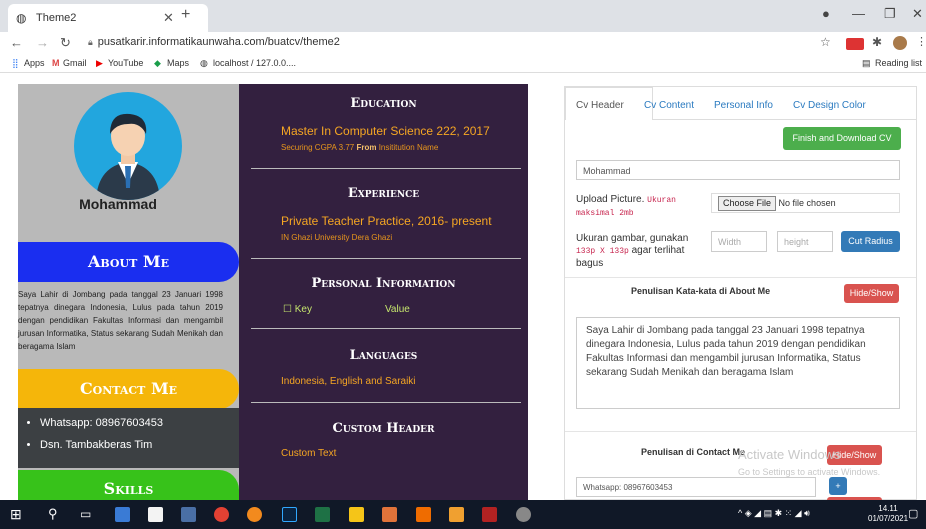 This screenshot has width=926, height=529. I want to click on task-view-icon: ▭, so click(85, 514).